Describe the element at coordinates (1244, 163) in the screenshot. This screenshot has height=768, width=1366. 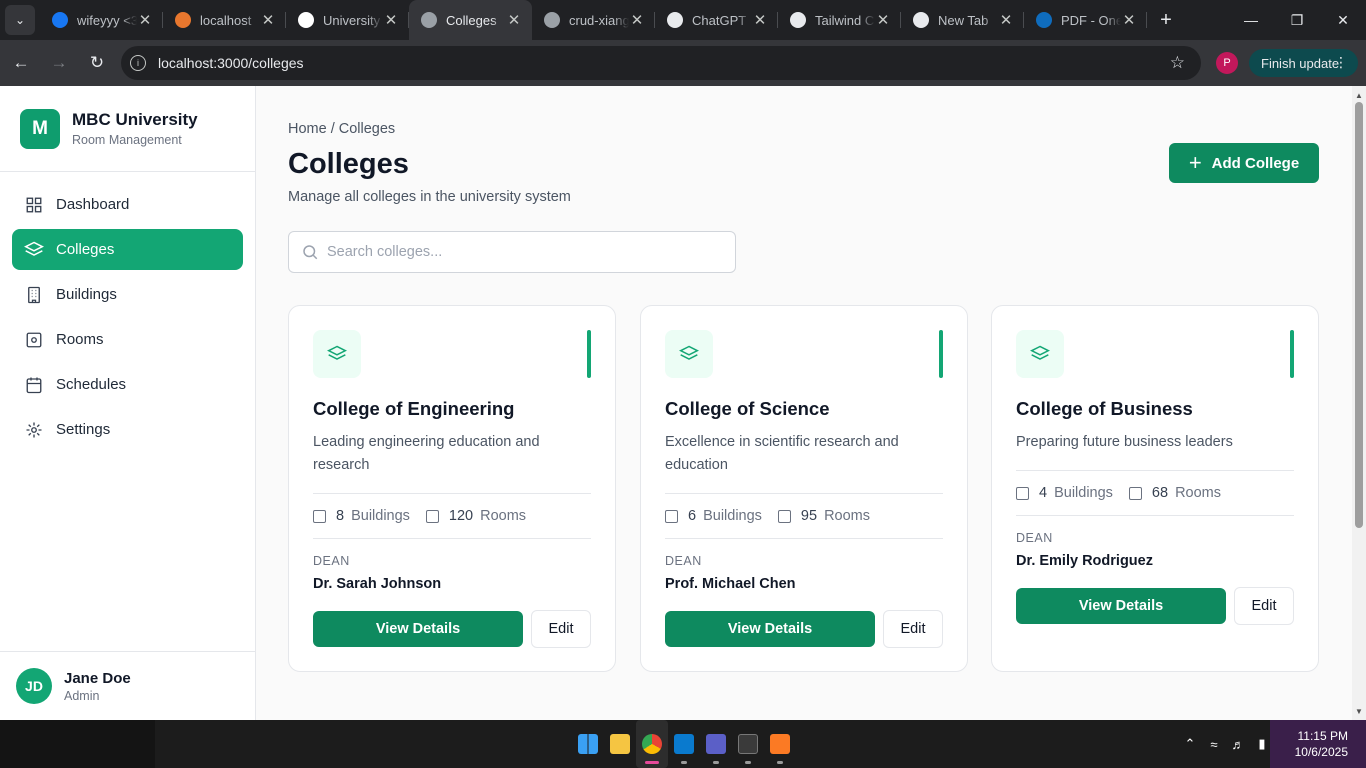
I see `add-college-button: + Add College` at that location.